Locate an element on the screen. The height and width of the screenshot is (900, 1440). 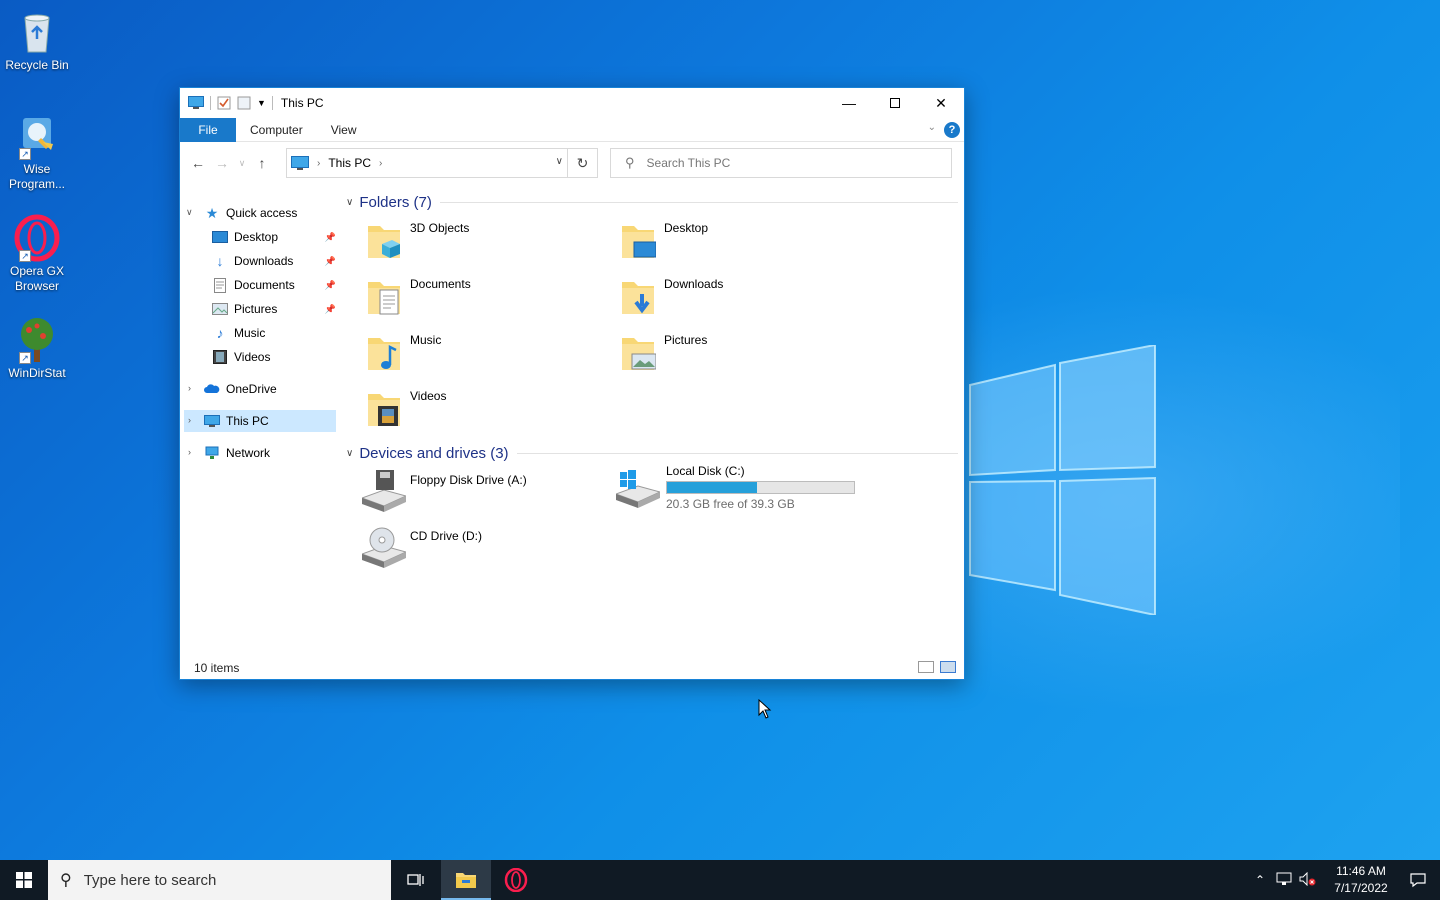
documents-icon is located at coordinates (220, 285).